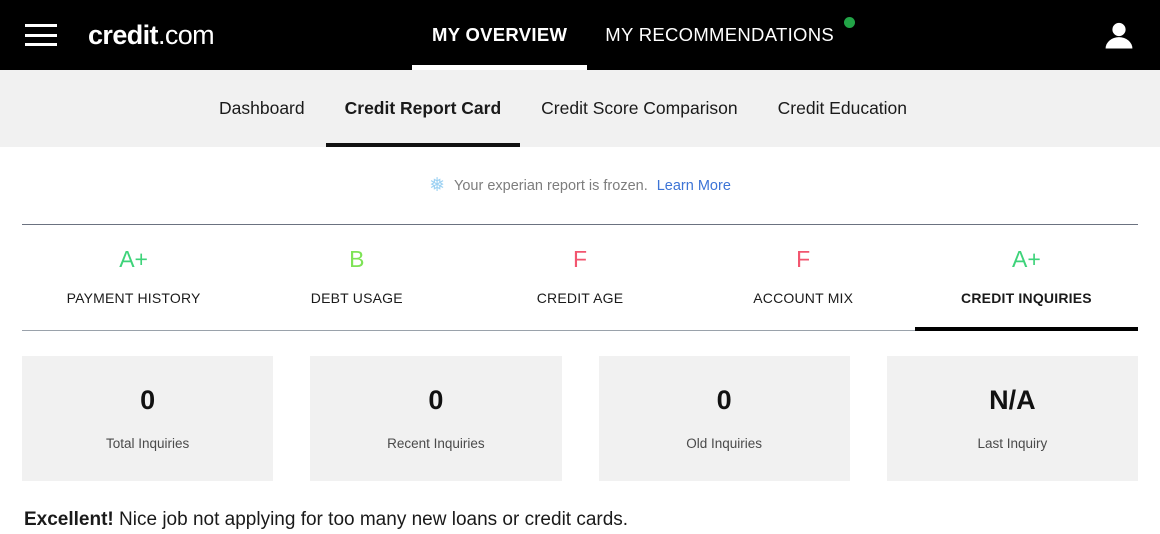  I want to click on stat-value: N/A, so click(1012, 399).